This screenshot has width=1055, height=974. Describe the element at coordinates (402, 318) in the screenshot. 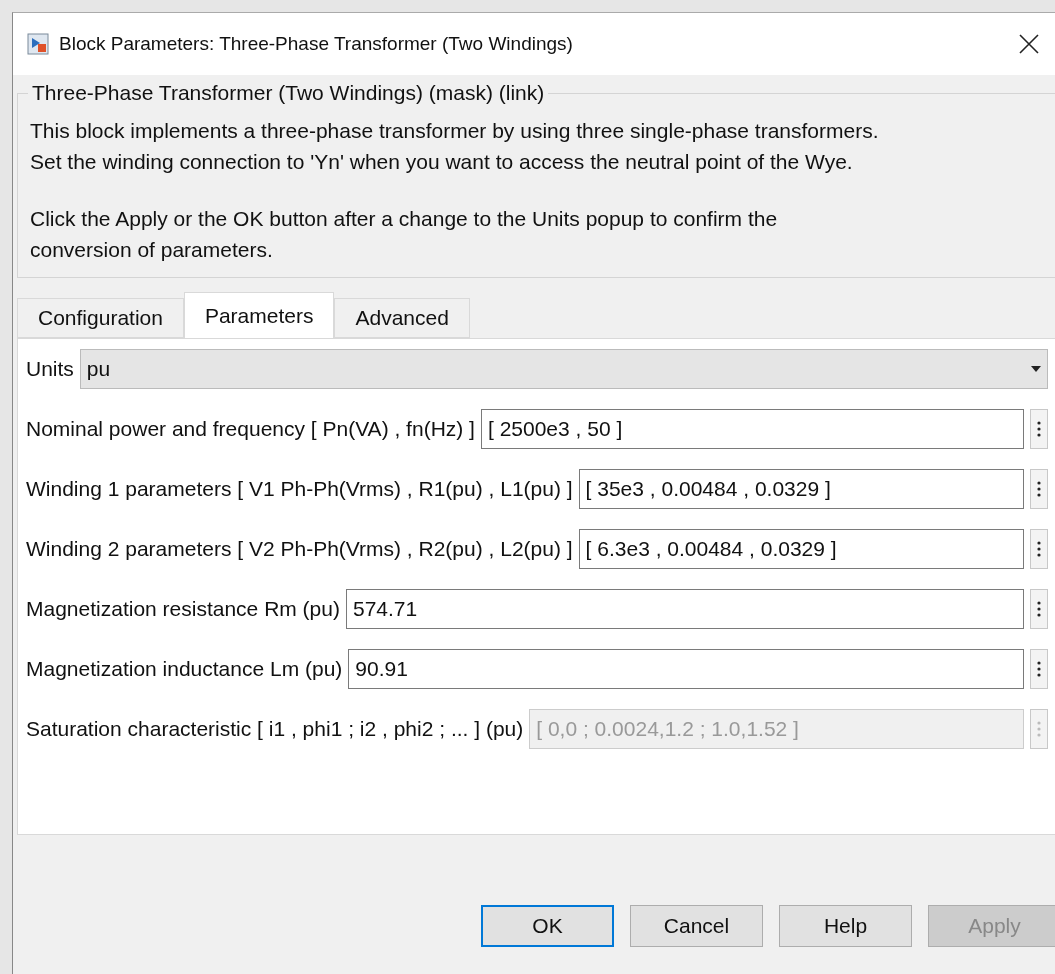

I see `tab: Advanced` at that location.